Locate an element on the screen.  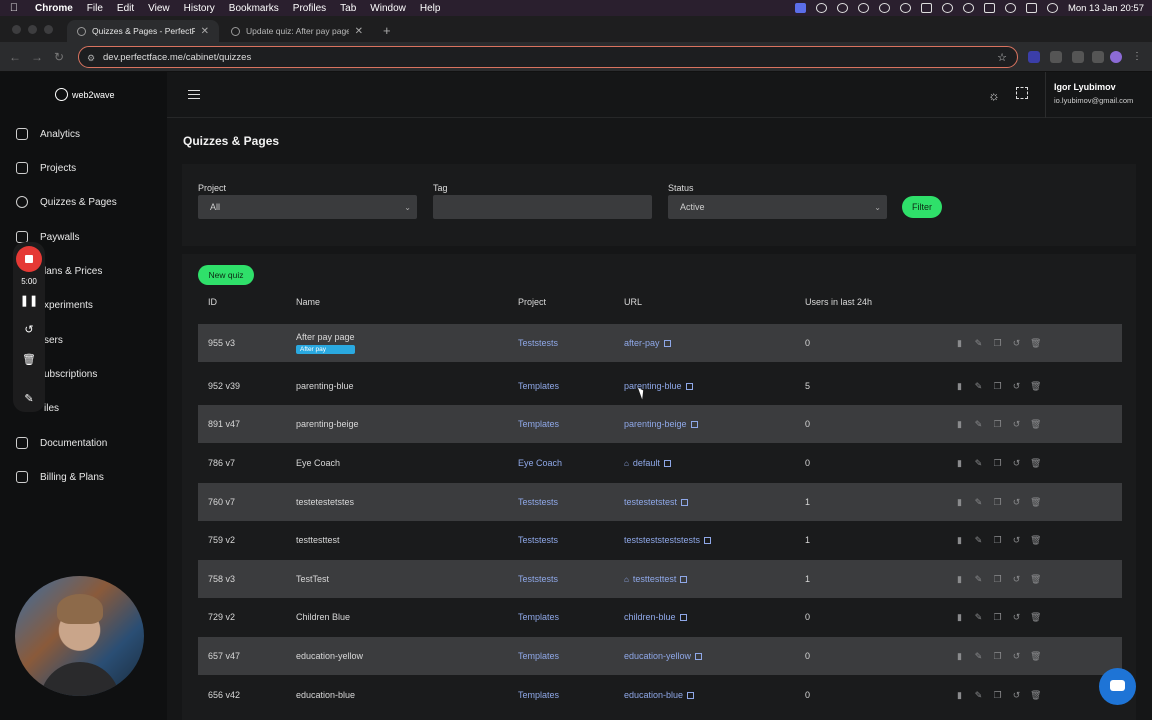
bookmark-star-icon: ☆ is located at coordinates (1002, 57).